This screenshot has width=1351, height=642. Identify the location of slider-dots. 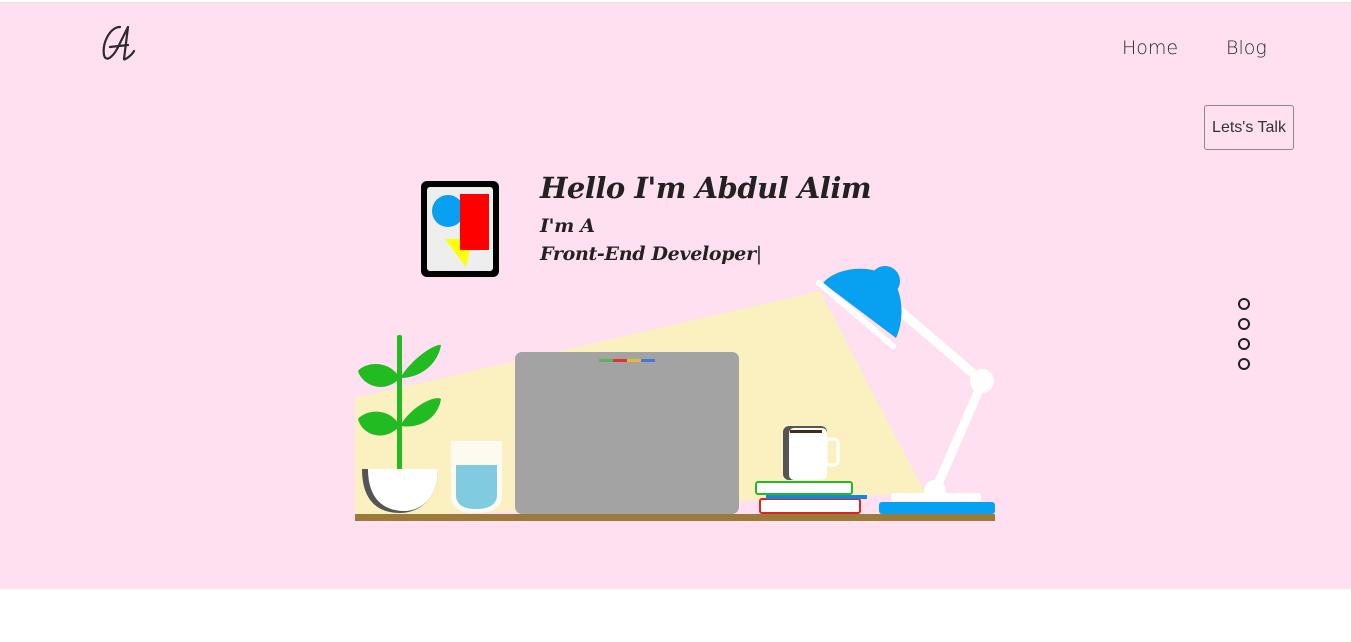
(1244, 338).